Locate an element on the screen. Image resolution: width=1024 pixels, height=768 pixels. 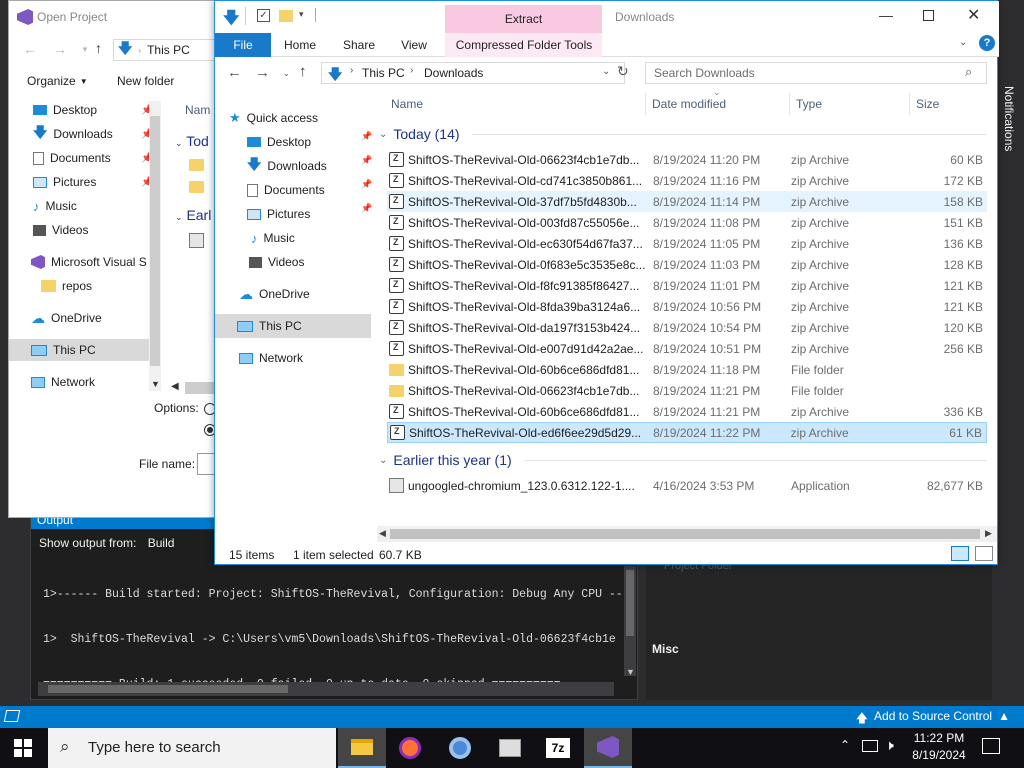
close-button: ✕ is located at coordinates (973, 15).